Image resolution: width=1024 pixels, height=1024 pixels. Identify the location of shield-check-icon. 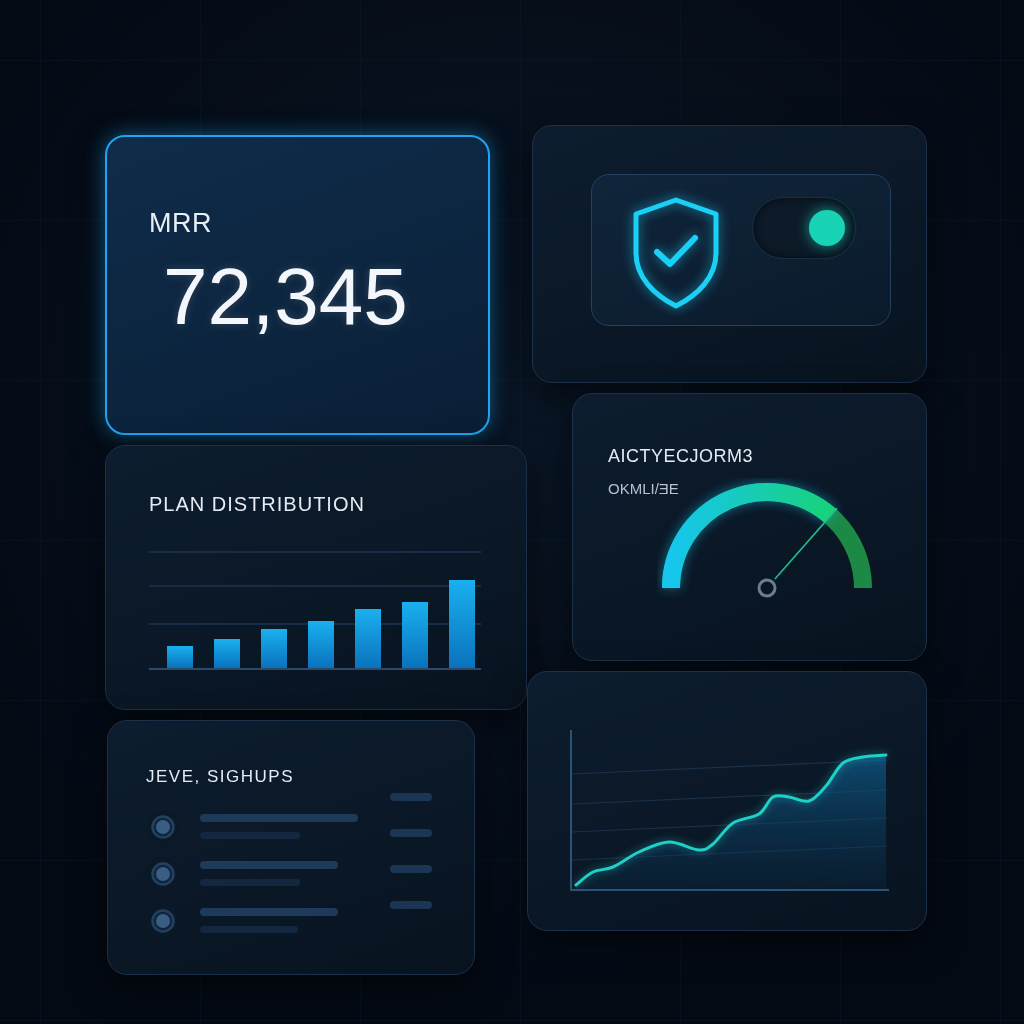
(676, 253).